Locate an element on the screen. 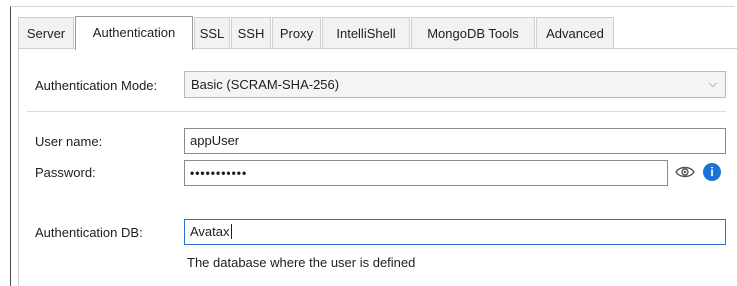 The height and width of the screenshot is (286, 737). username-input: appUser is located at coordinates (455, 141).